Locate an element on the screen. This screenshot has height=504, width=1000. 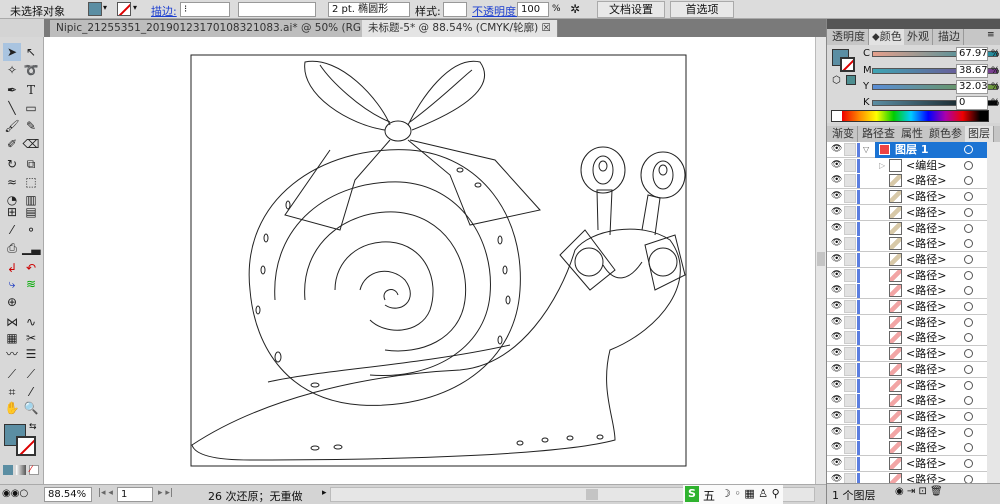
ime-icons: ☽ ◦ ▦ ♙ ⚲ is located at coordinates (750, 493).